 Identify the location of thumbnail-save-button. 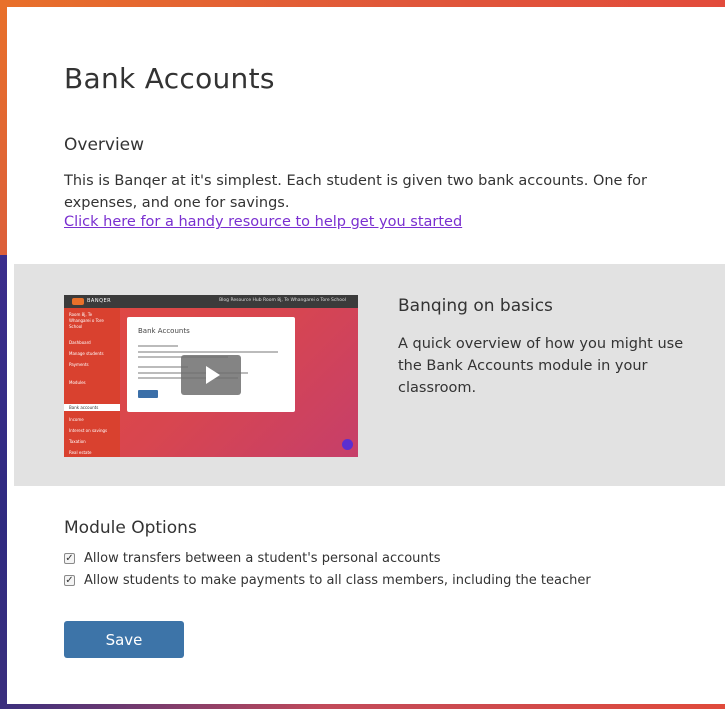
(148, 394).